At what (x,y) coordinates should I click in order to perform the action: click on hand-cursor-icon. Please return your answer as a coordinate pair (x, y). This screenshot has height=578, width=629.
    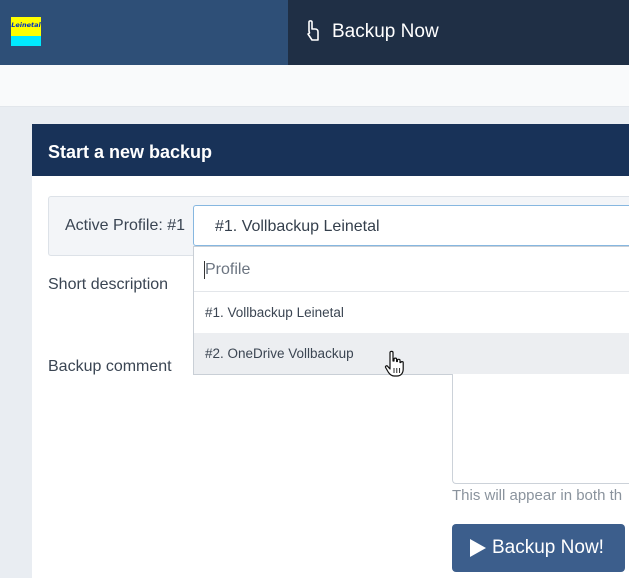
    Looking at the image, I should click on (394, 363).